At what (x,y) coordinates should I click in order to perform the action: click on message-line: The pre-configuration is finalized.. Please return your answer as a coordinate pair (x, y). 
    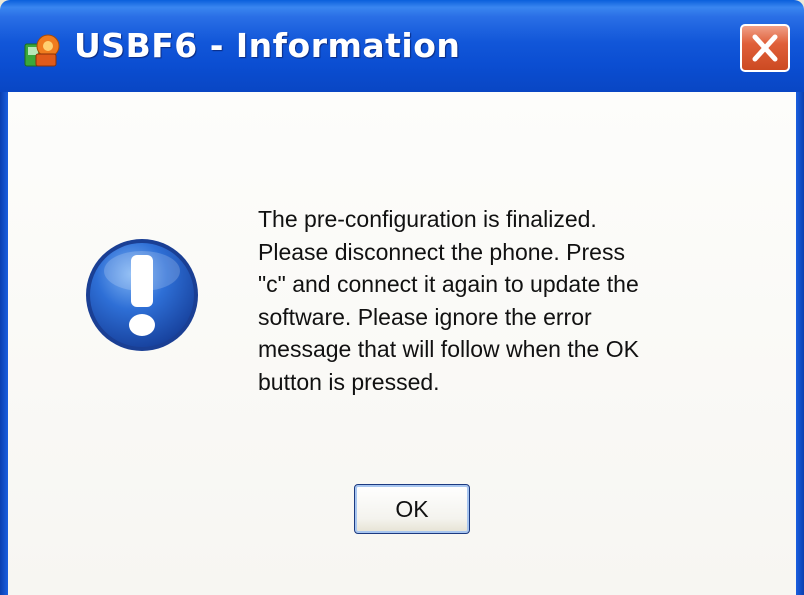
    Looking at the image, I should click on (427, 219).